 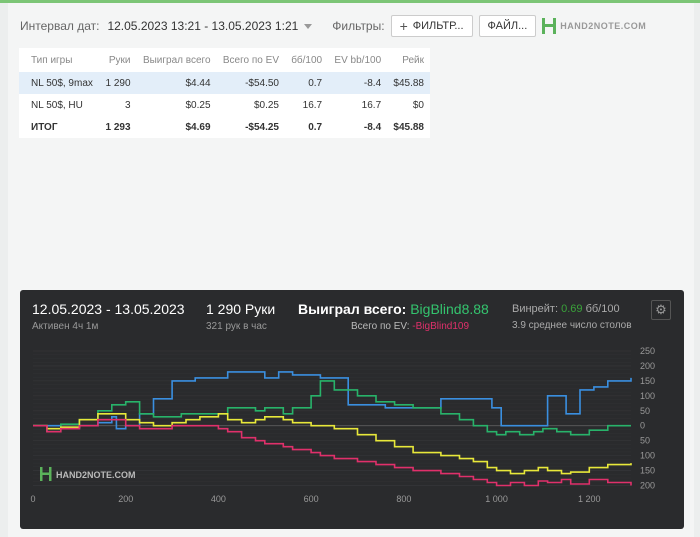 What do you see at coordinates (603, 26) in the screenshot?
I see `logo-text: HAND2NOTE.COM` at bounding box center [603, 26].